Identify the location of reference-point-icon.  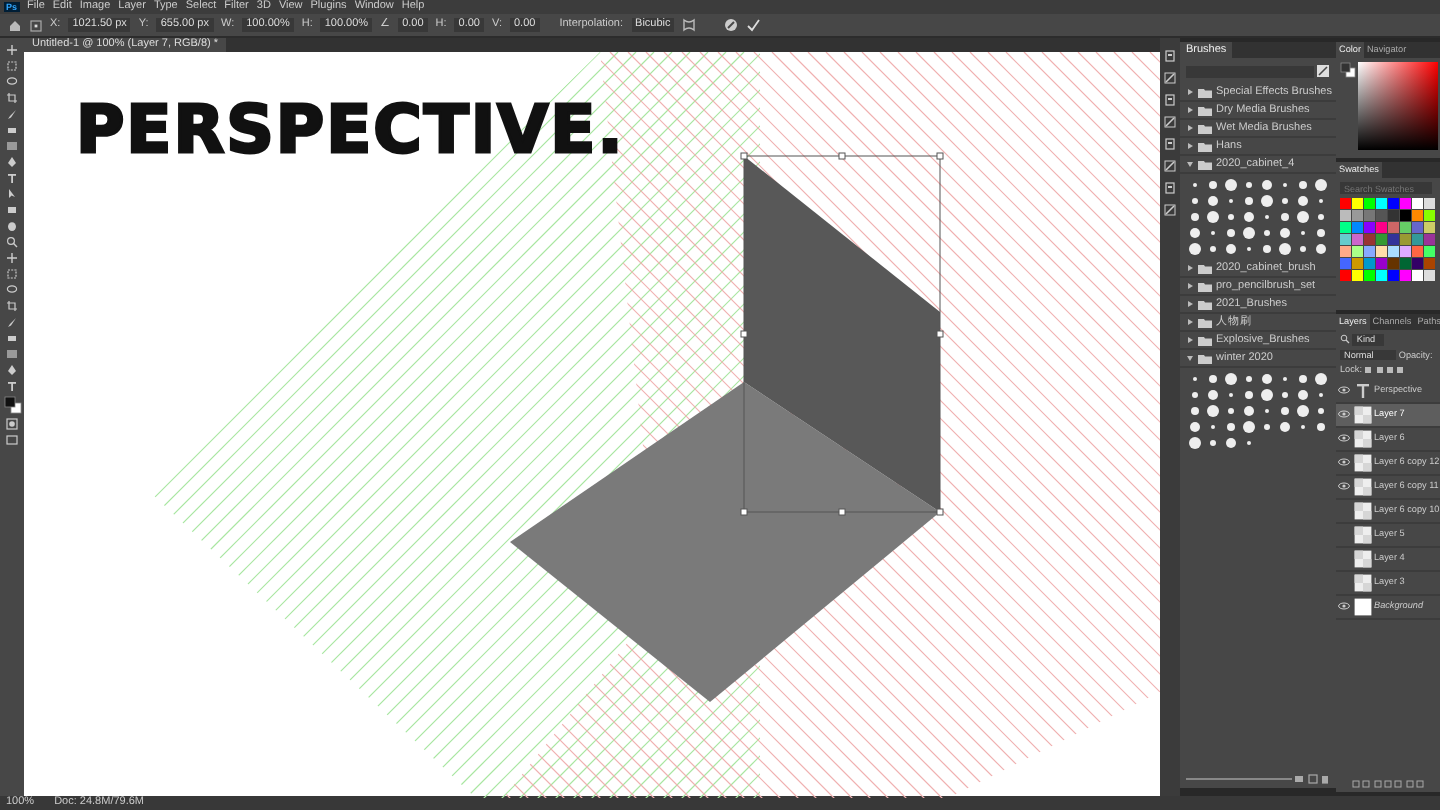
(36, 25).